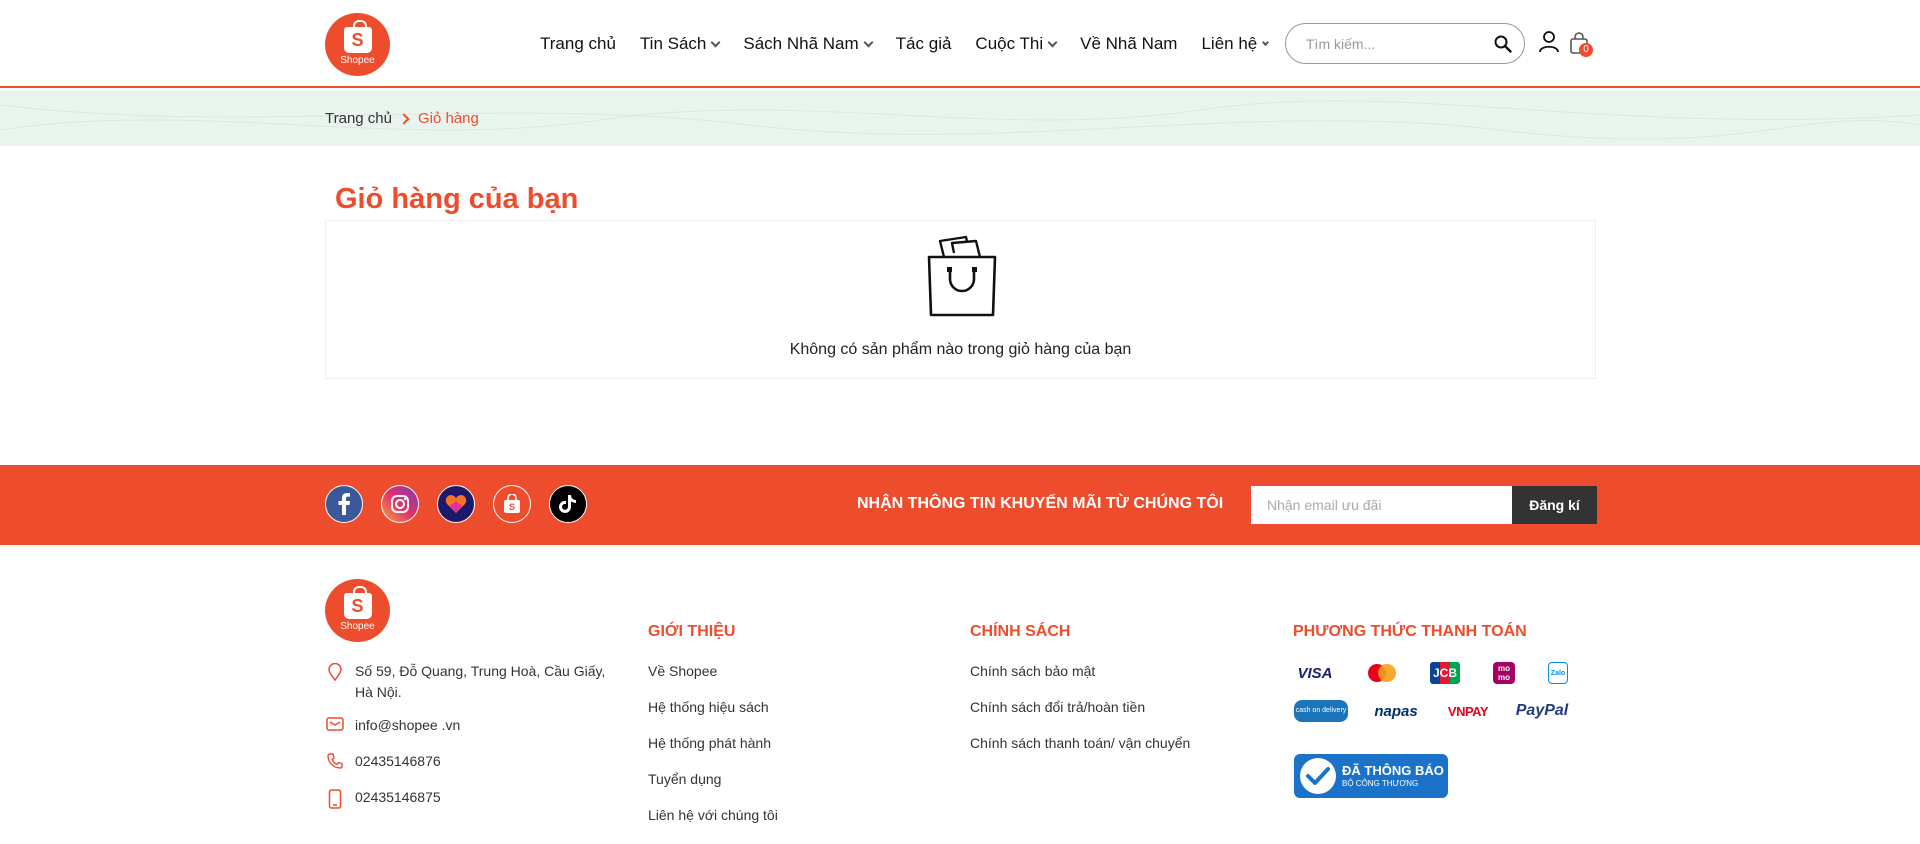  Describe the element at coordinates (1503, 44) in the screenshot. I see `search-icon` at that location.